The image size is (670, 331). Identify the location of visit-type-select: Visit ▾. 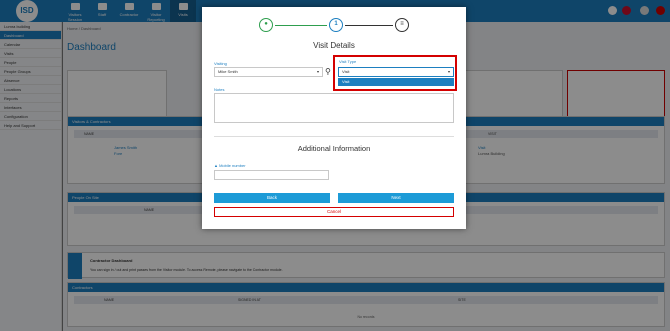
(396, 72).